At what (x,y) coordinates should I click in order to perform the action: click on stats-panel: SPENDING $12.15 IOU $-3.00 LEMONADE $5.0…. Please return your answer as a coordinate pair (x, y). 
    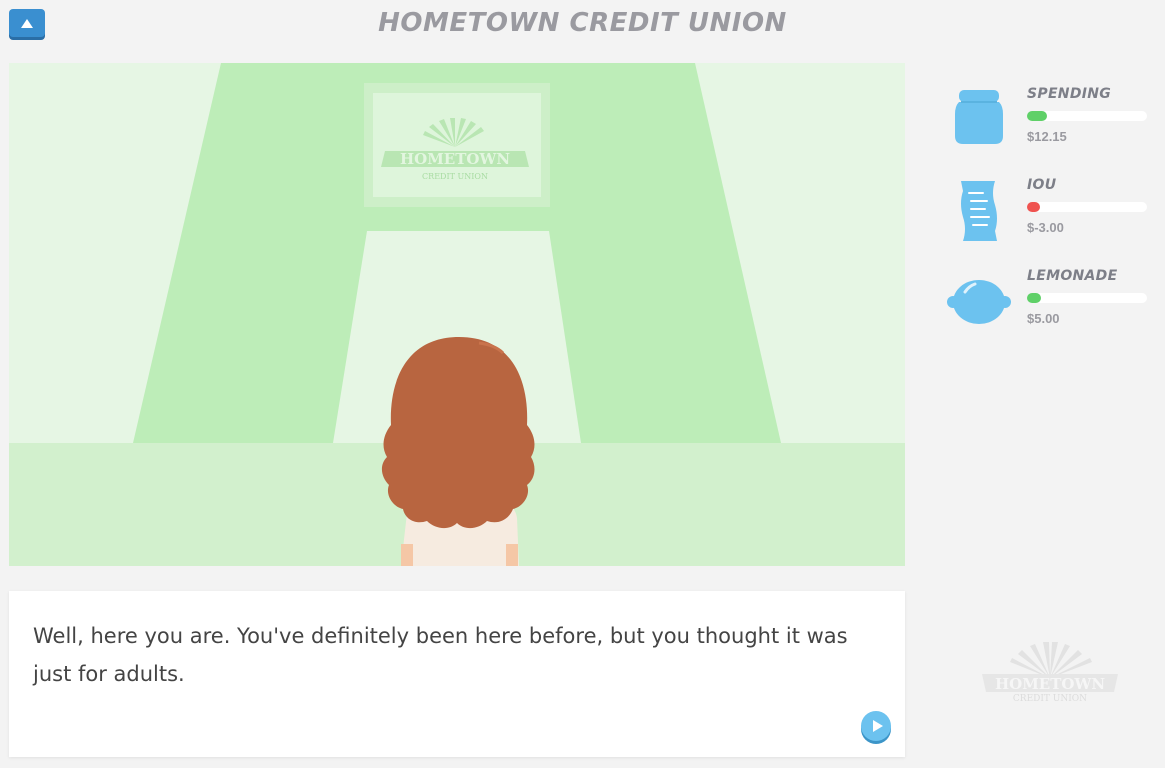
    Looking at the image, I should click on (1050, 218).